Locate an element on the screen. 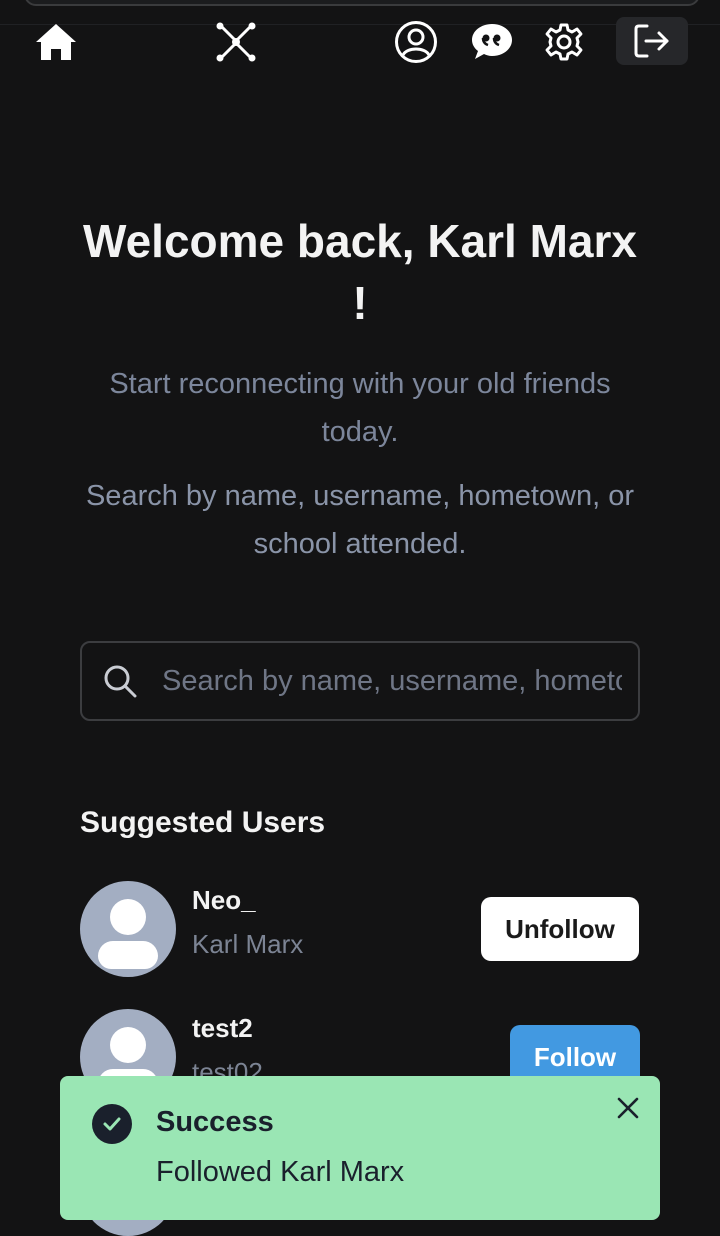  welcome-title: Welcome back, Karl Marx ! is located at coordinates (360, 272).